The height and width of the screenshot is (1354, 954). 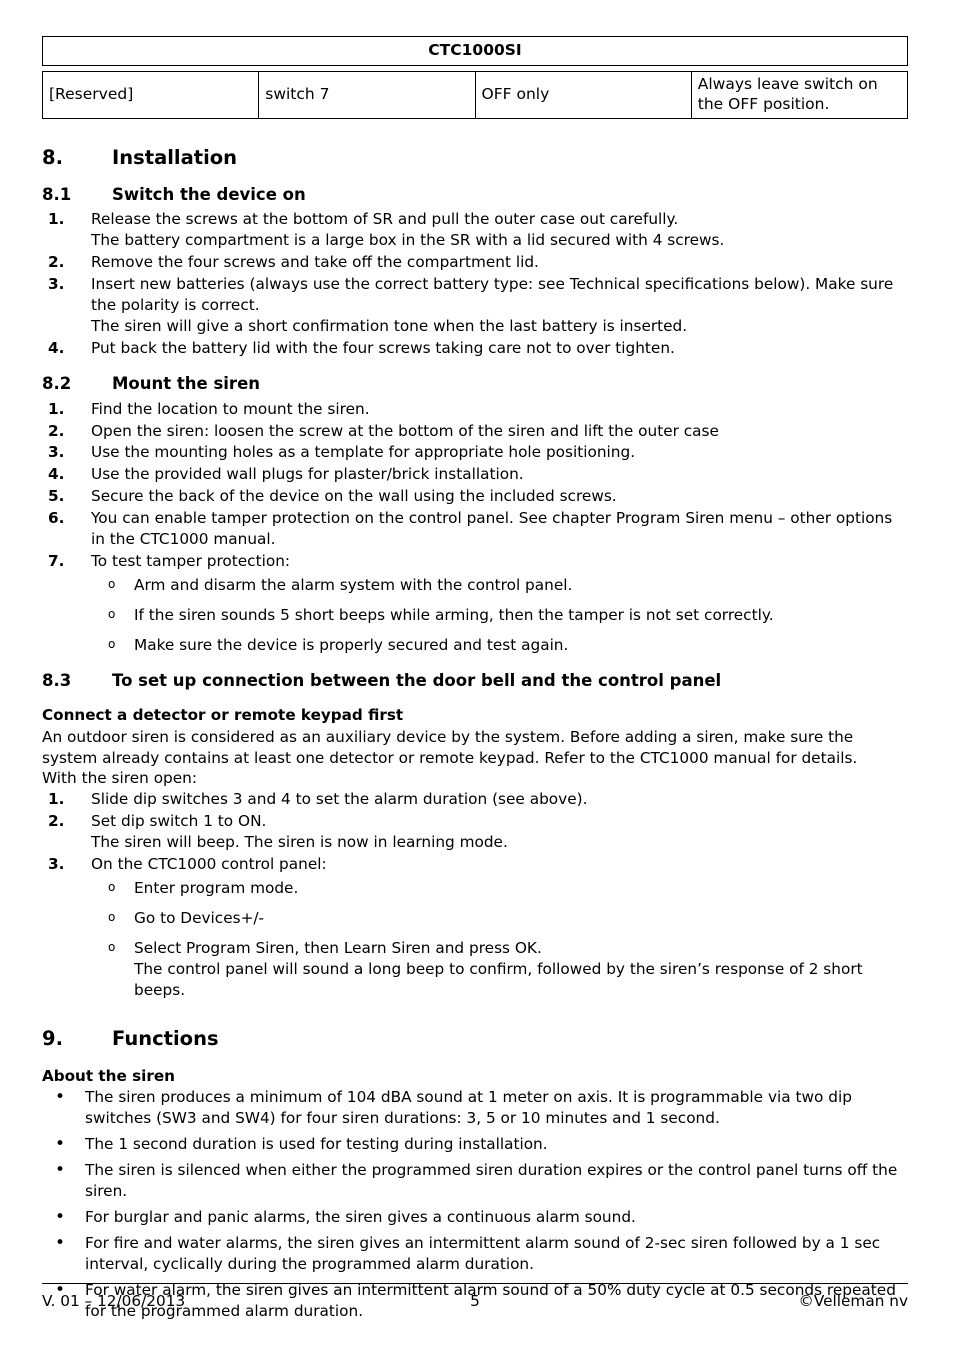 What do you see at coordinates (191, 561) in the screenshot?
I see `list-item-text: To test tamper protection:` at bounding box center [191, 561].